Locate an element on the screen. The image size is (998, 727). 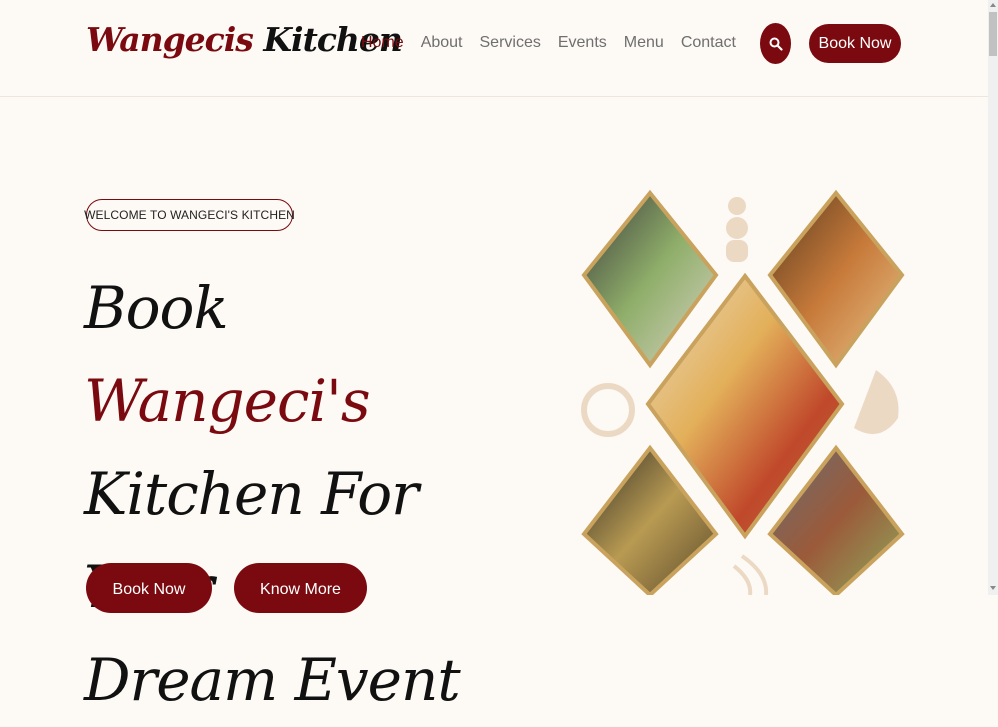
pizza-slice-icon is located at coordinates (876, 402).